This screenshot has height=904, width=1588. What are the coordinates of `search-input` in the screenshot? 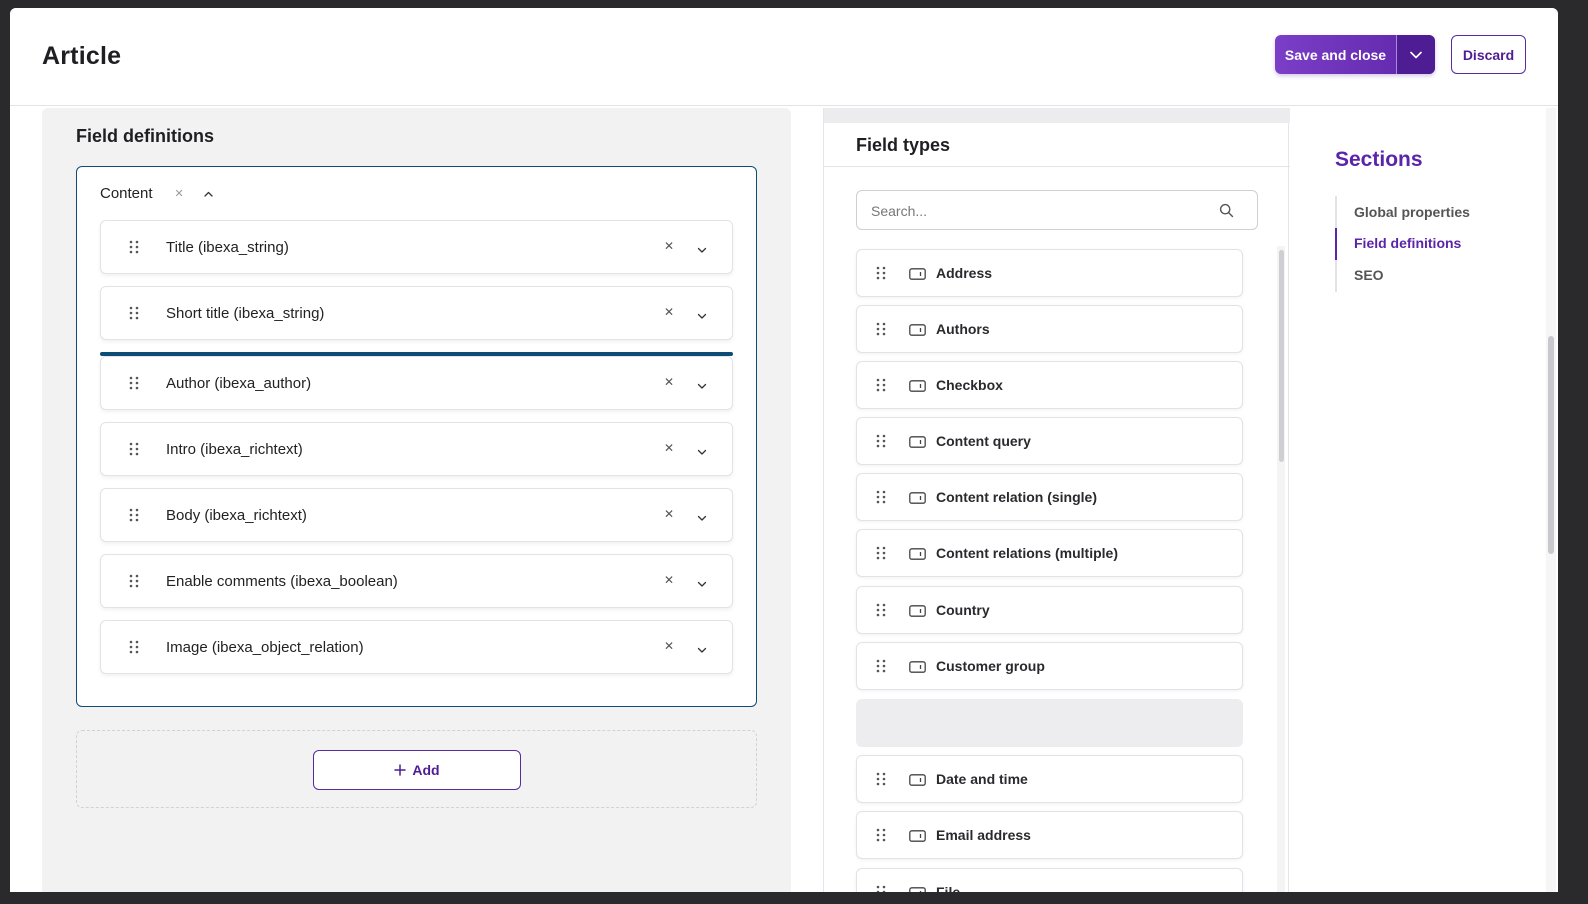 It's located at (1036, 211).